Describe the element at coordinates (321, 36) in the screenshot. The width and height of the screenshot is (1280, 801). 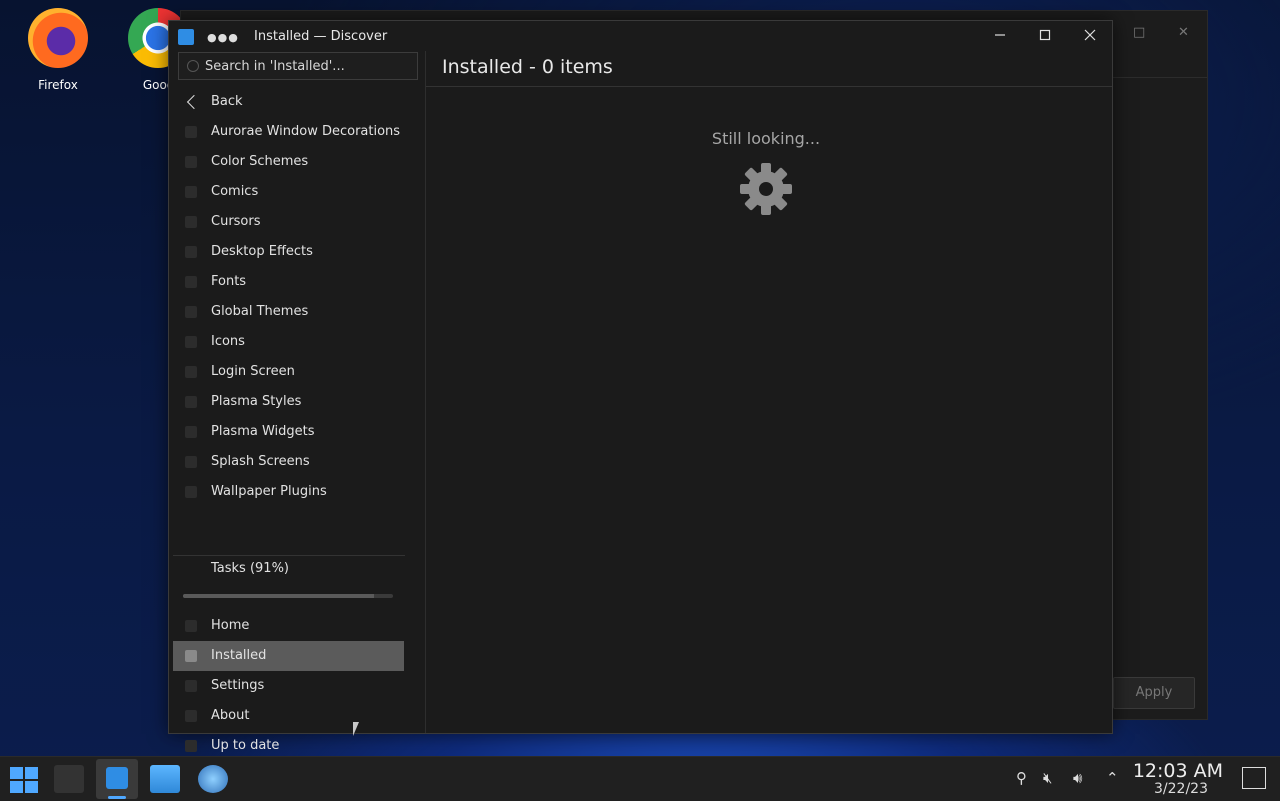
I see `window-title: Installed — Discover` at that location.